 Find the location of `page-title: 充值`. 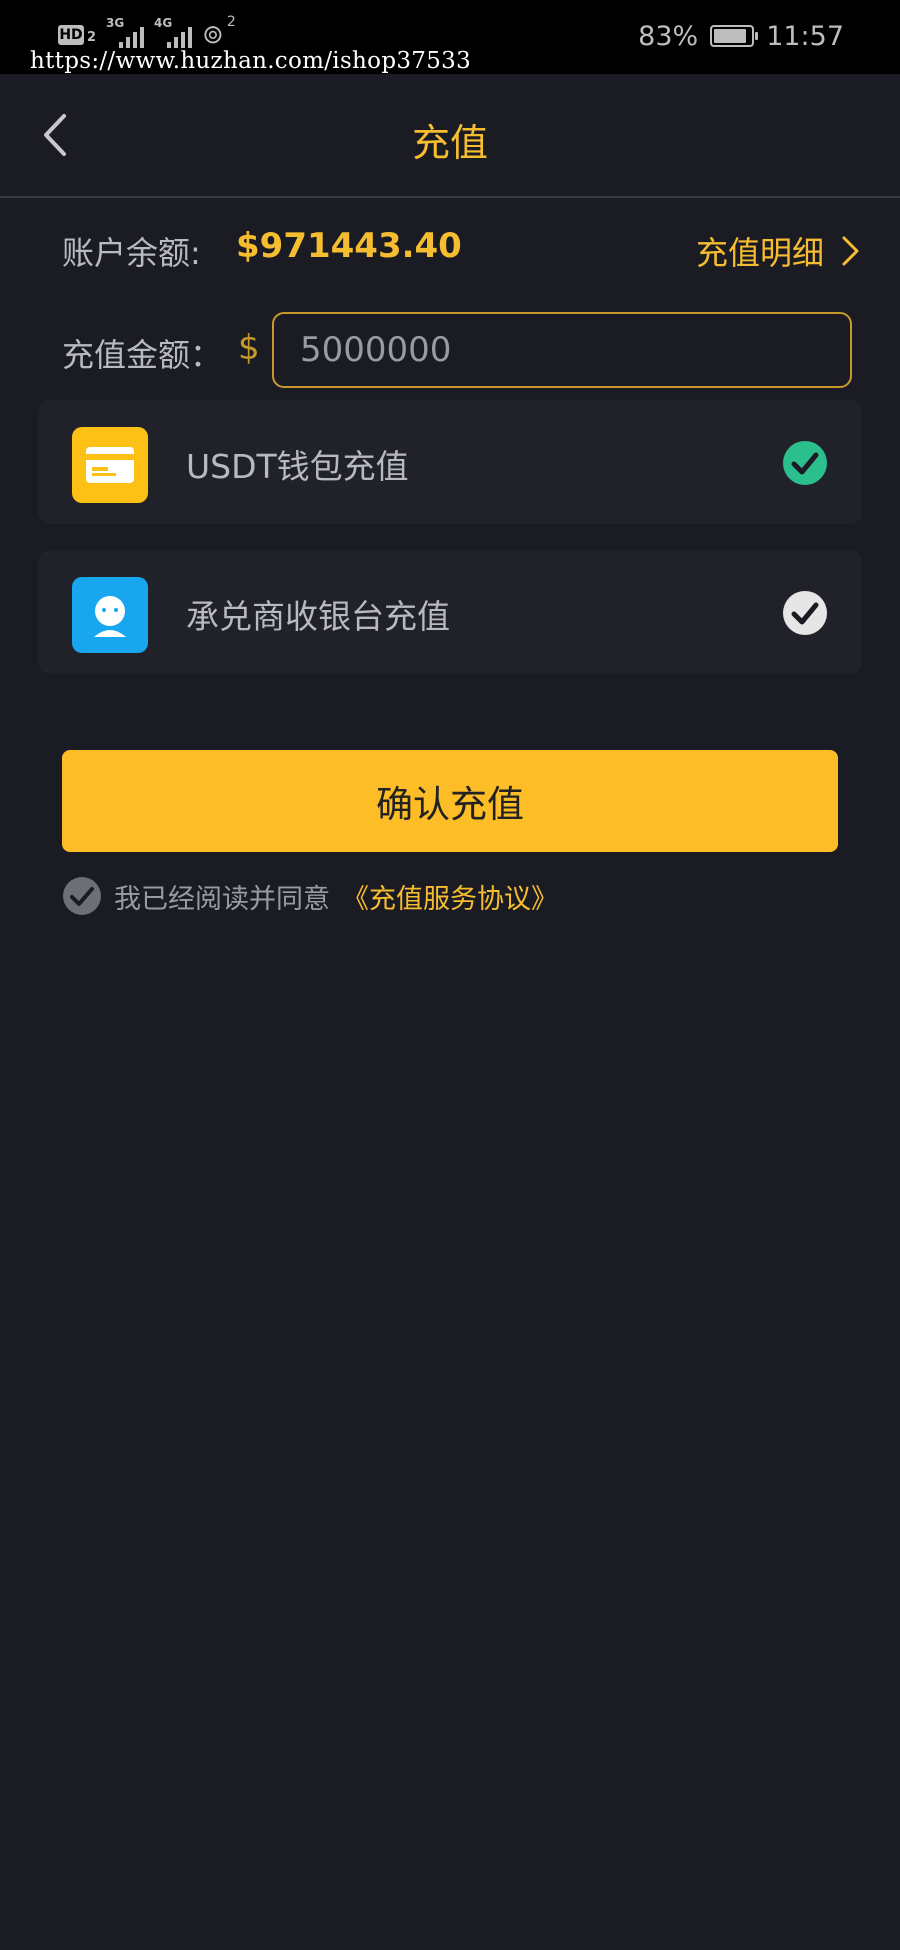

page-title: 充值 is located at coordinates (449, 143).